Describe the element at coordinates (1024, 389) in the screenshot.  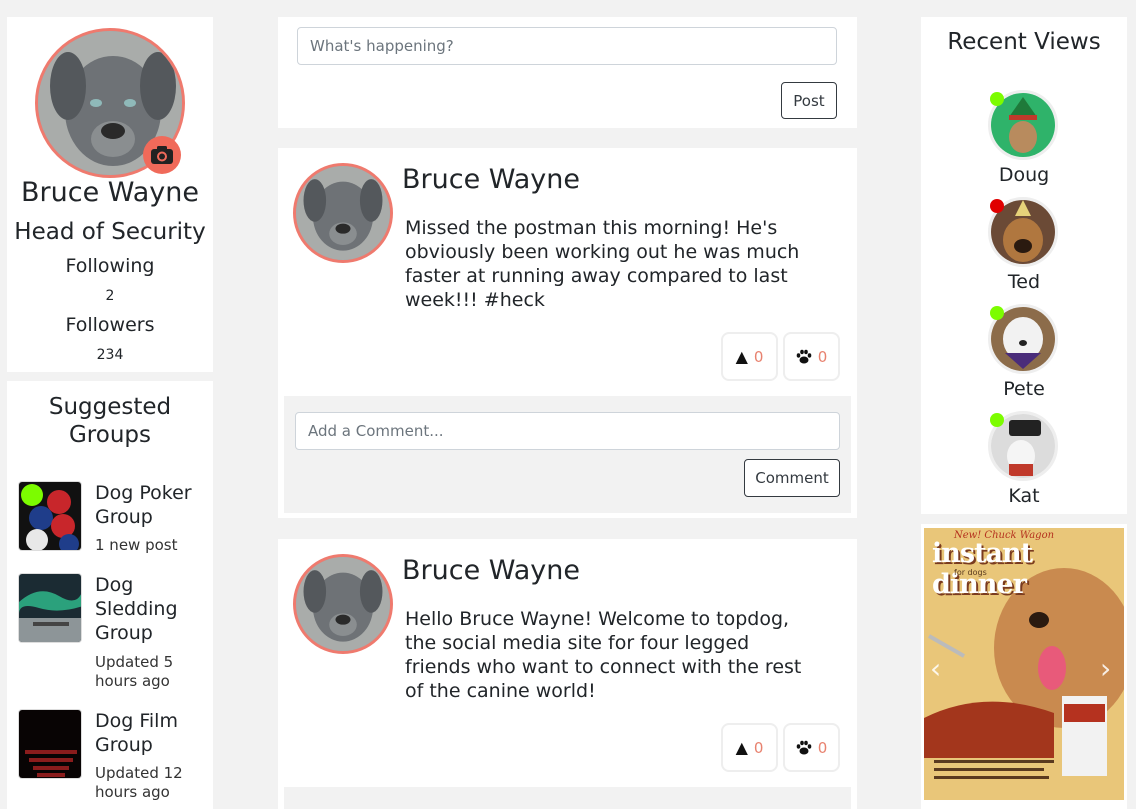
I see `recent-view-name: Pete` at that location.